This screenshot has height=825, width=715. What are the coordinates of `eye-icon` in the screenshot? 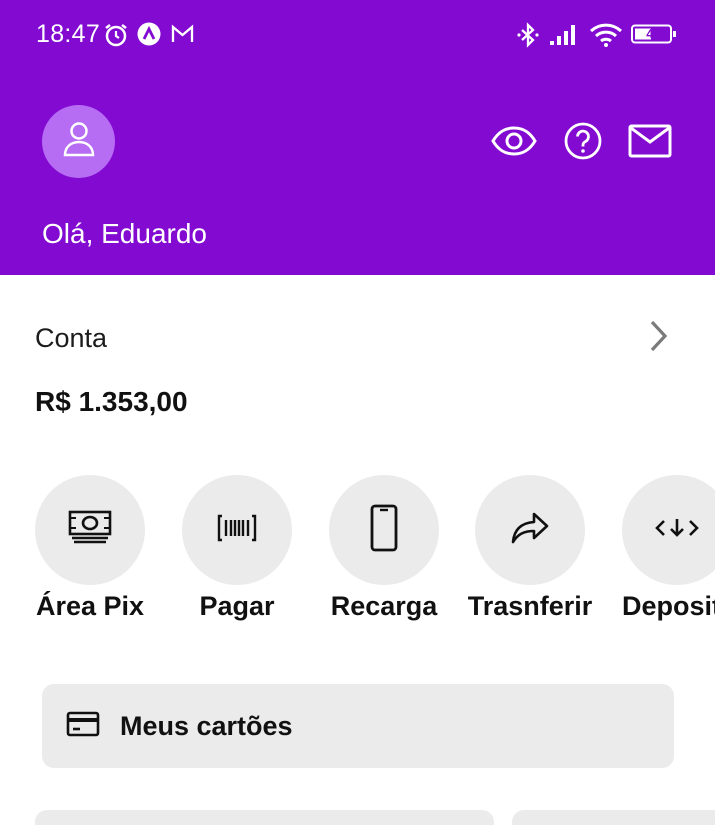 It's located at (514, 143).